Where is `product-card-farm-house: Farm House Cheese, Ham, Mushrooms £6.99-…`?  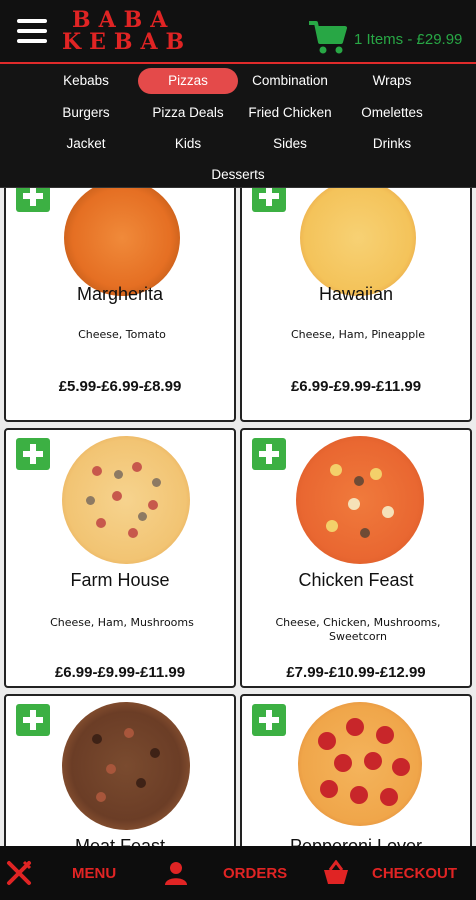 product-card-farm-house: Farm House Cheese, Ham, Mushrooms £6.99-… is located at coordinates (120, 558).